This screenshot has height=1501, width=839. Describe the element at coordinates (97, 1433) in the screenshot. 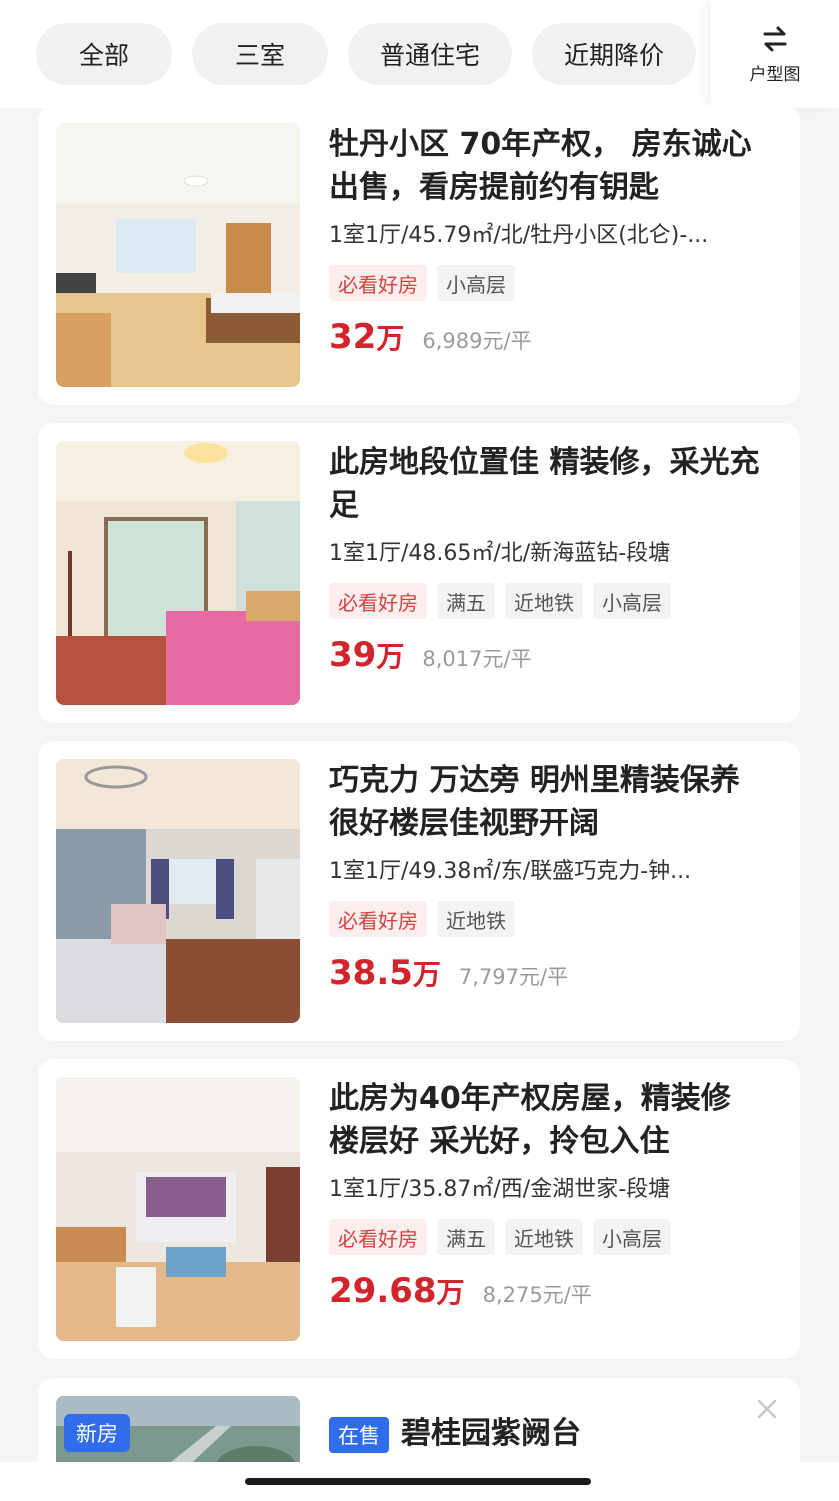

I see `new-home-badge: 新房` at that location.